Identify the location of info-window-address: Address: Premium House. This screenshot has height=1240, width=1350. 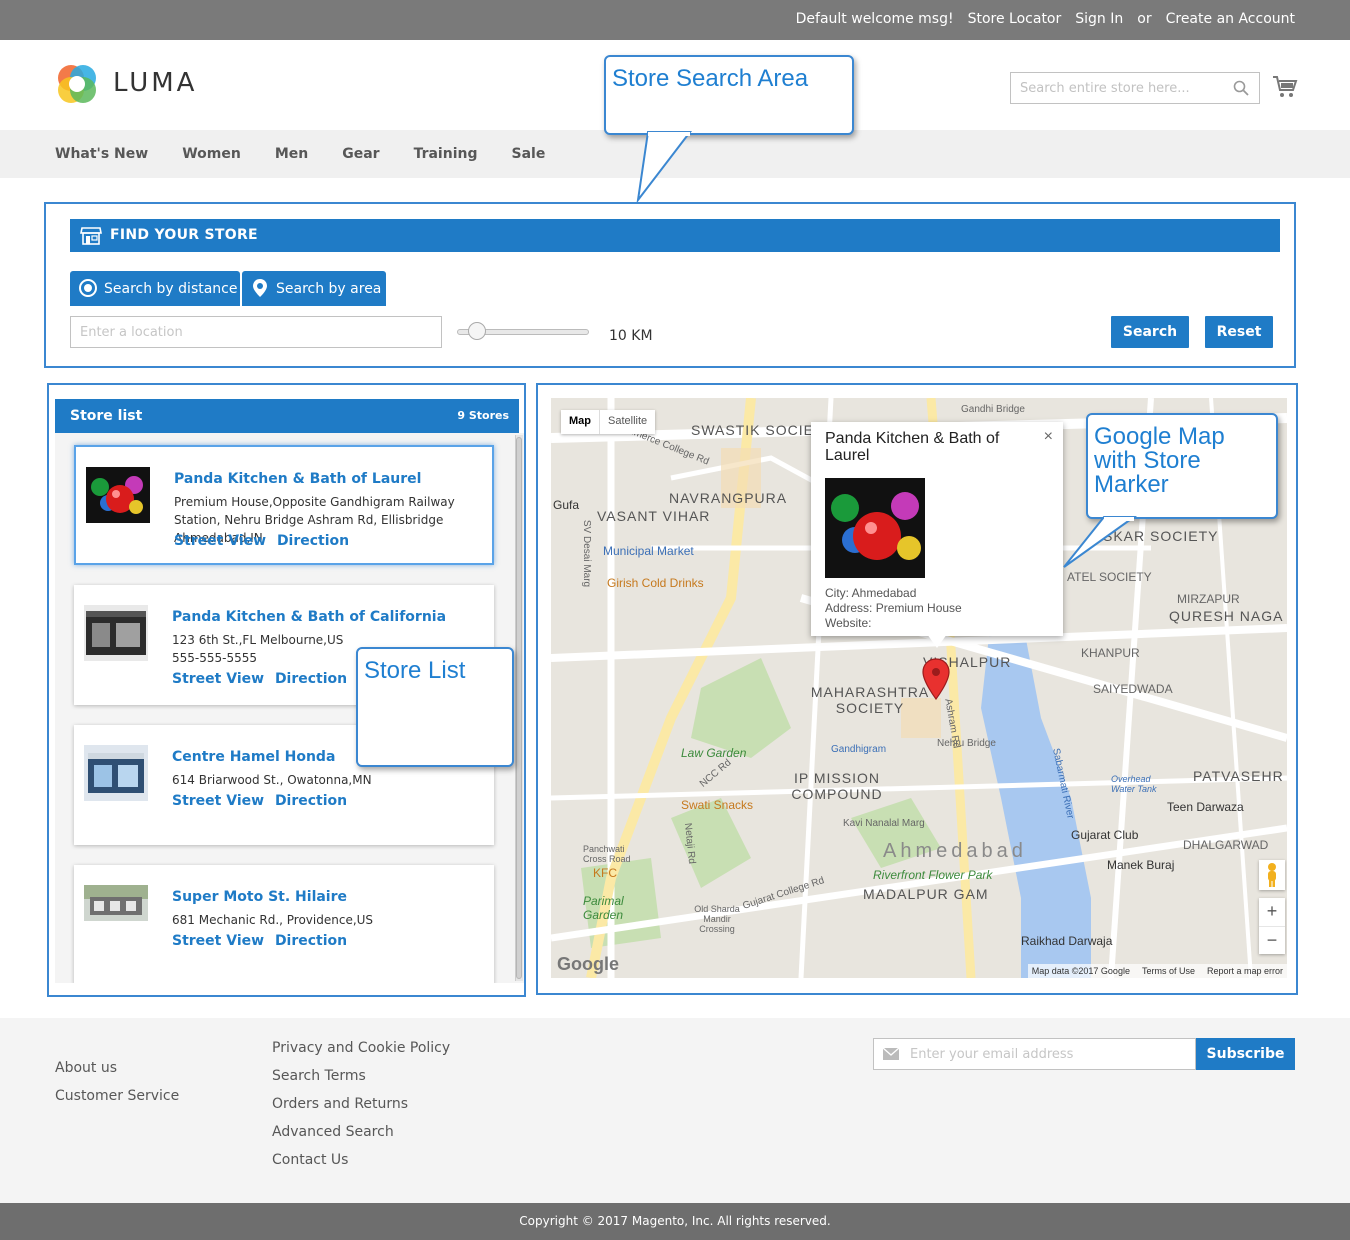
(893, 608).